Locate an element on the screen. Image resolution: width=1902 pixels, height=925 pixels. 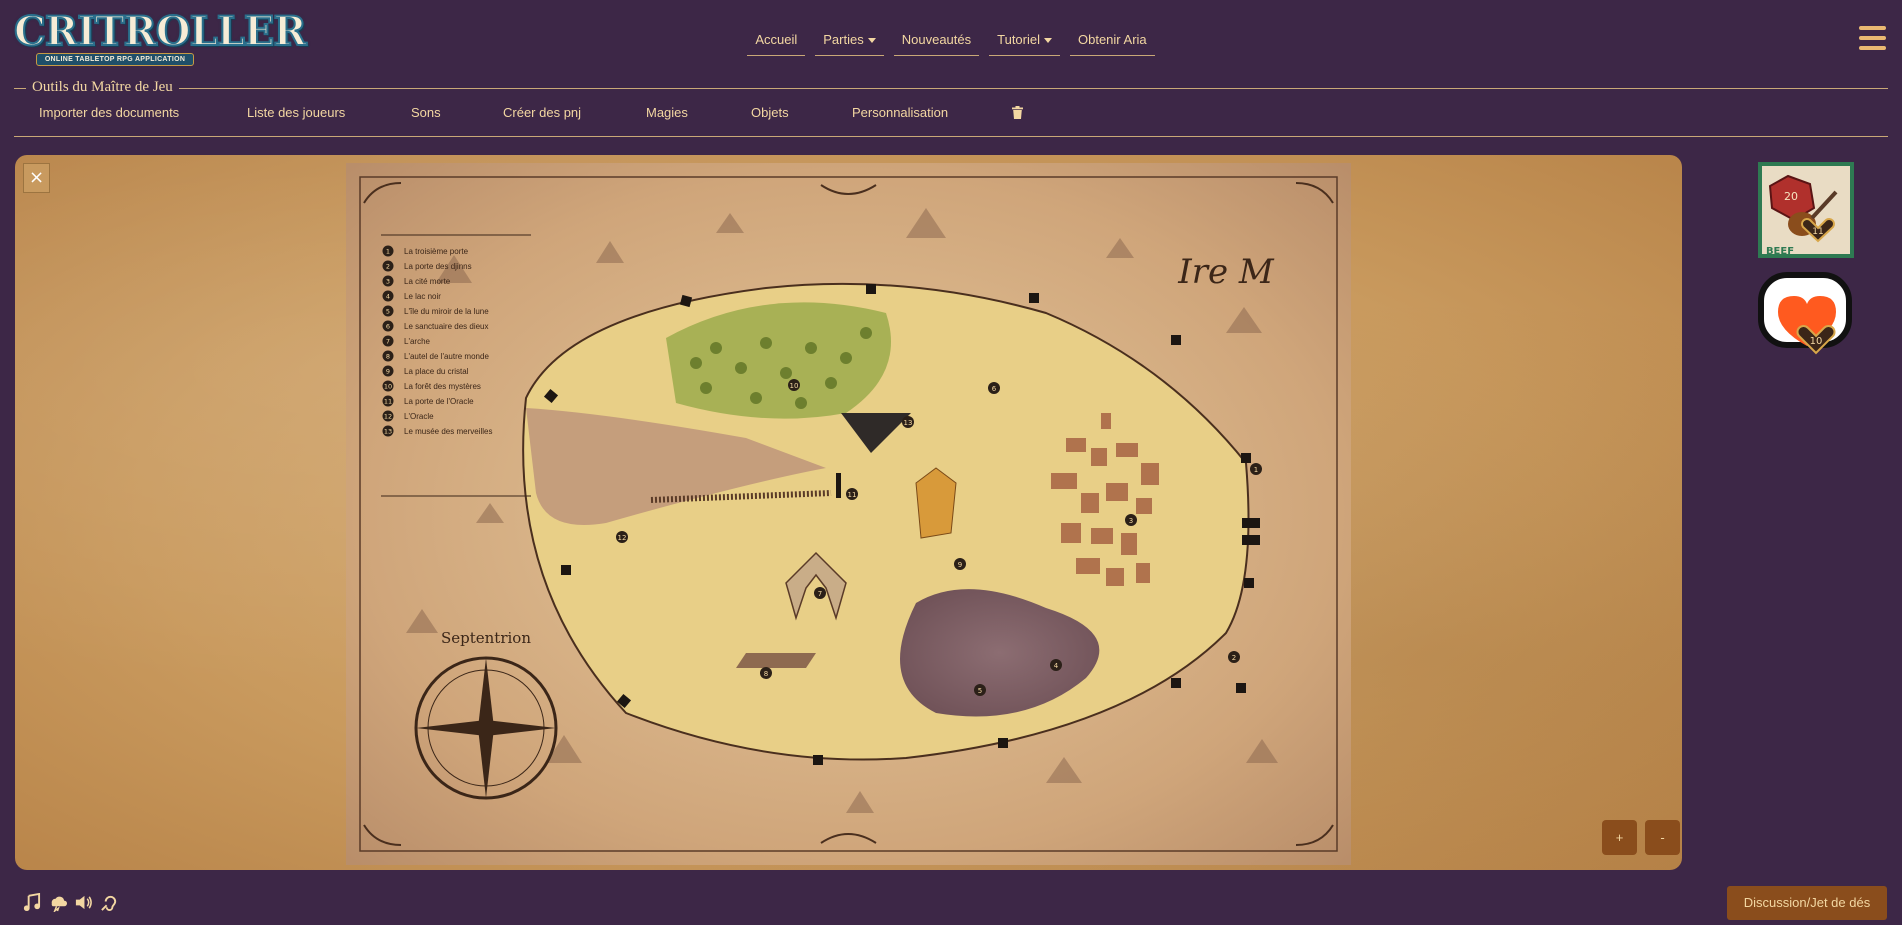
nav-label: Accueil is located at coordinates (776, 39).